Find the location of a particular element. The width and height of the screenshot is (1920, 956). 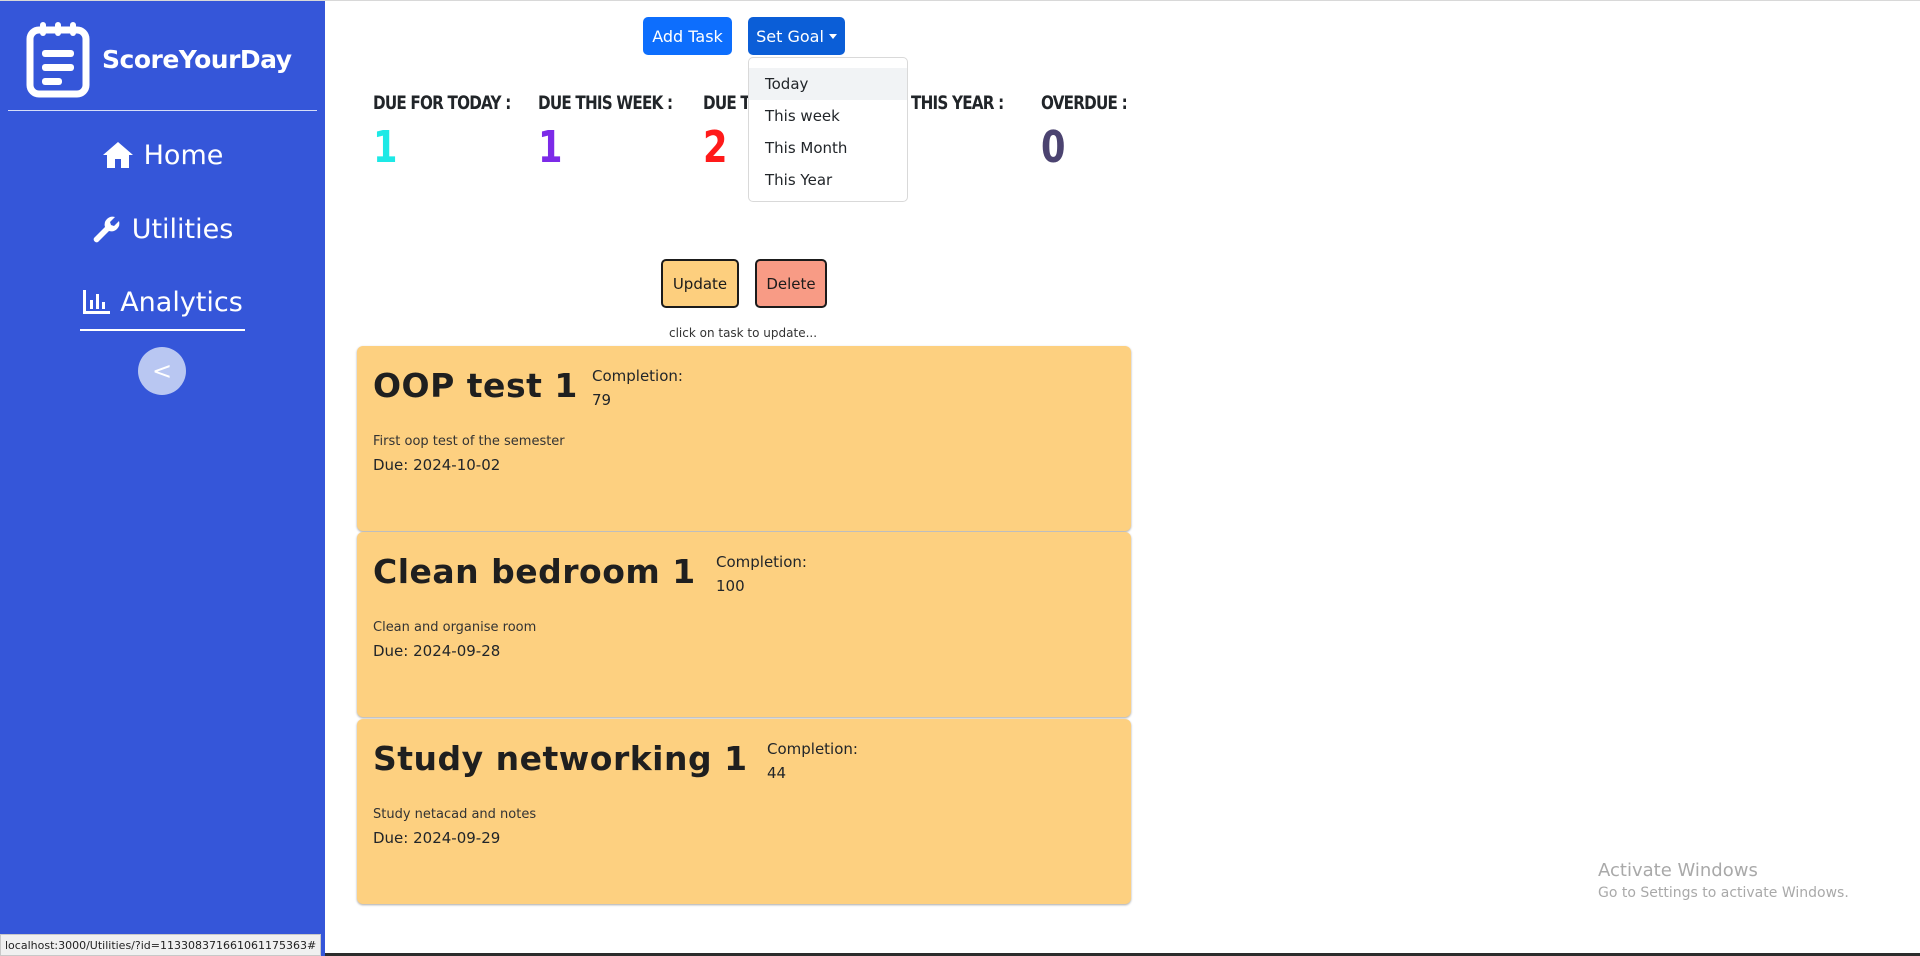

completion-value: 100 is located at coordinates (730, 586).